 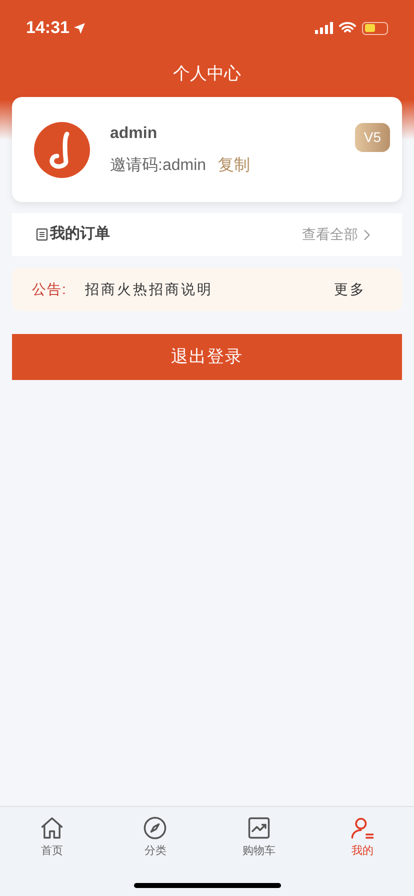 What do you see at coordinates (362, 828) in the screenshot?
I see `user-icon` at bounding box center [362, 828].